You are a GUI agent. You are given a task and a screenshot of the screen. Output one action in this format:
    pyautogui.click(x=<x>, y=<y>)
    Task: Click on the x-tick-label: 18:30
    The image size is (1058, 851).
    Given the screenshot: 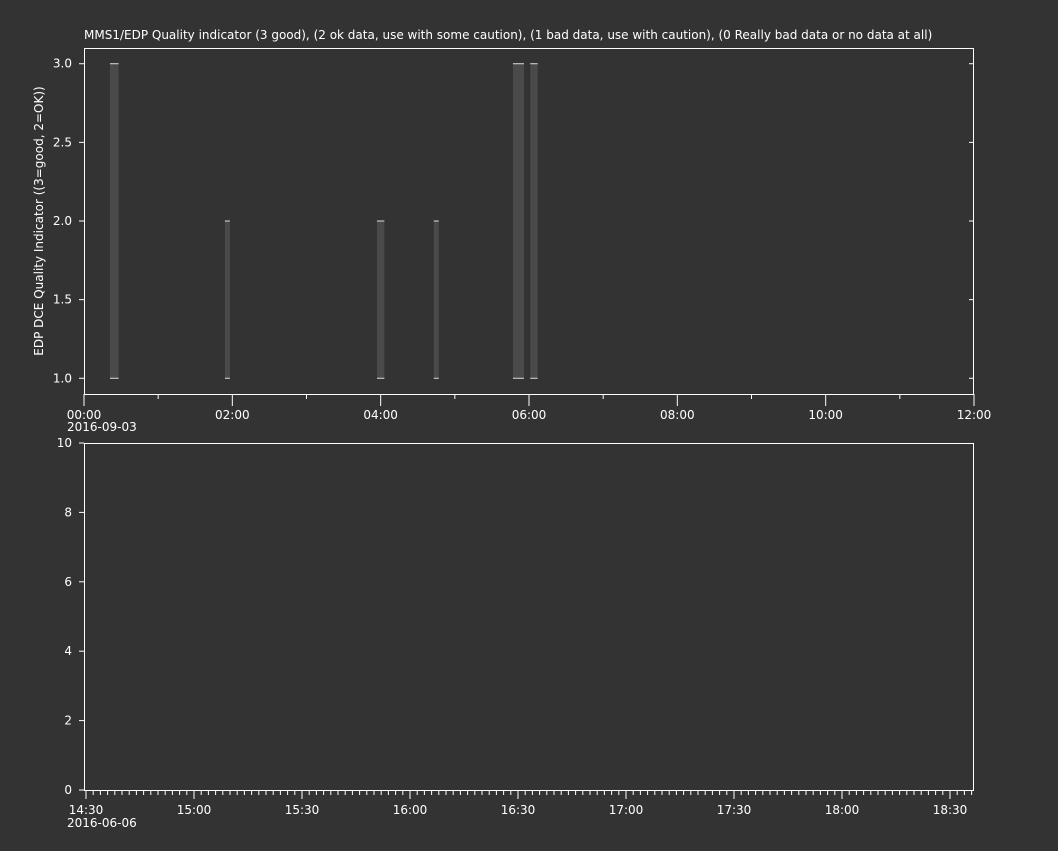 What is the action you would take?
    pyautogui.click(x=950, y=810)
    